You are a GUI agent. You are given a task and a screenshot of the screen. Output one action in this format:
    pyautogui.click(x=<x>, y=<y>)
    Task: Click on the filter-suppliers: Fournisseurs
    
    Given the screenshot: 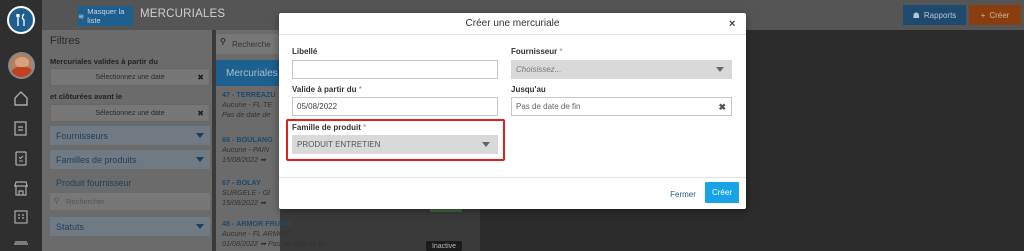 What is the action you would take?
    pyautogui.click(x=130, y=135)
    